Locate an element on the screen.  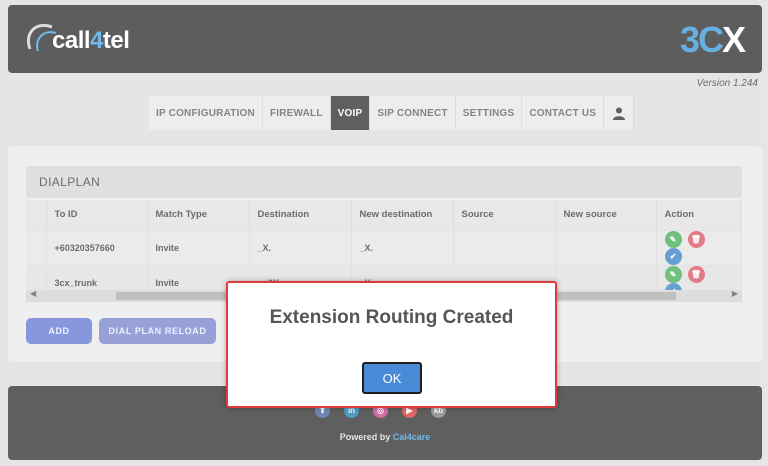
success-dialog: Extension Routing Created OK is located at coordinates (391, 344).